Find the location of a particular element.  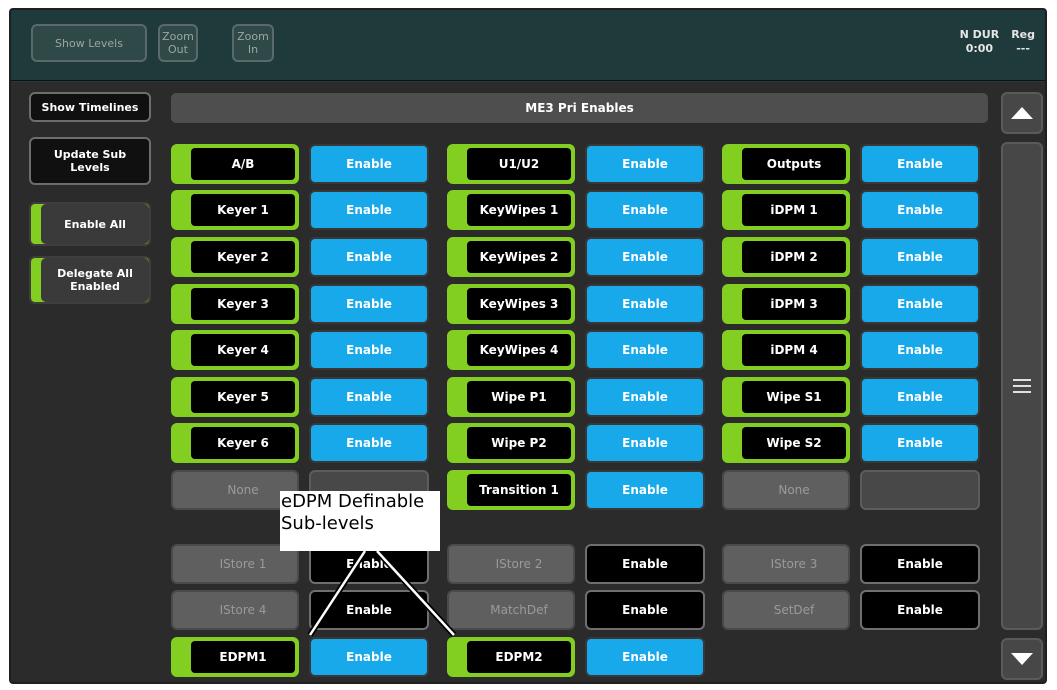

scroll-thumb is located at coordinates (1022, 386).